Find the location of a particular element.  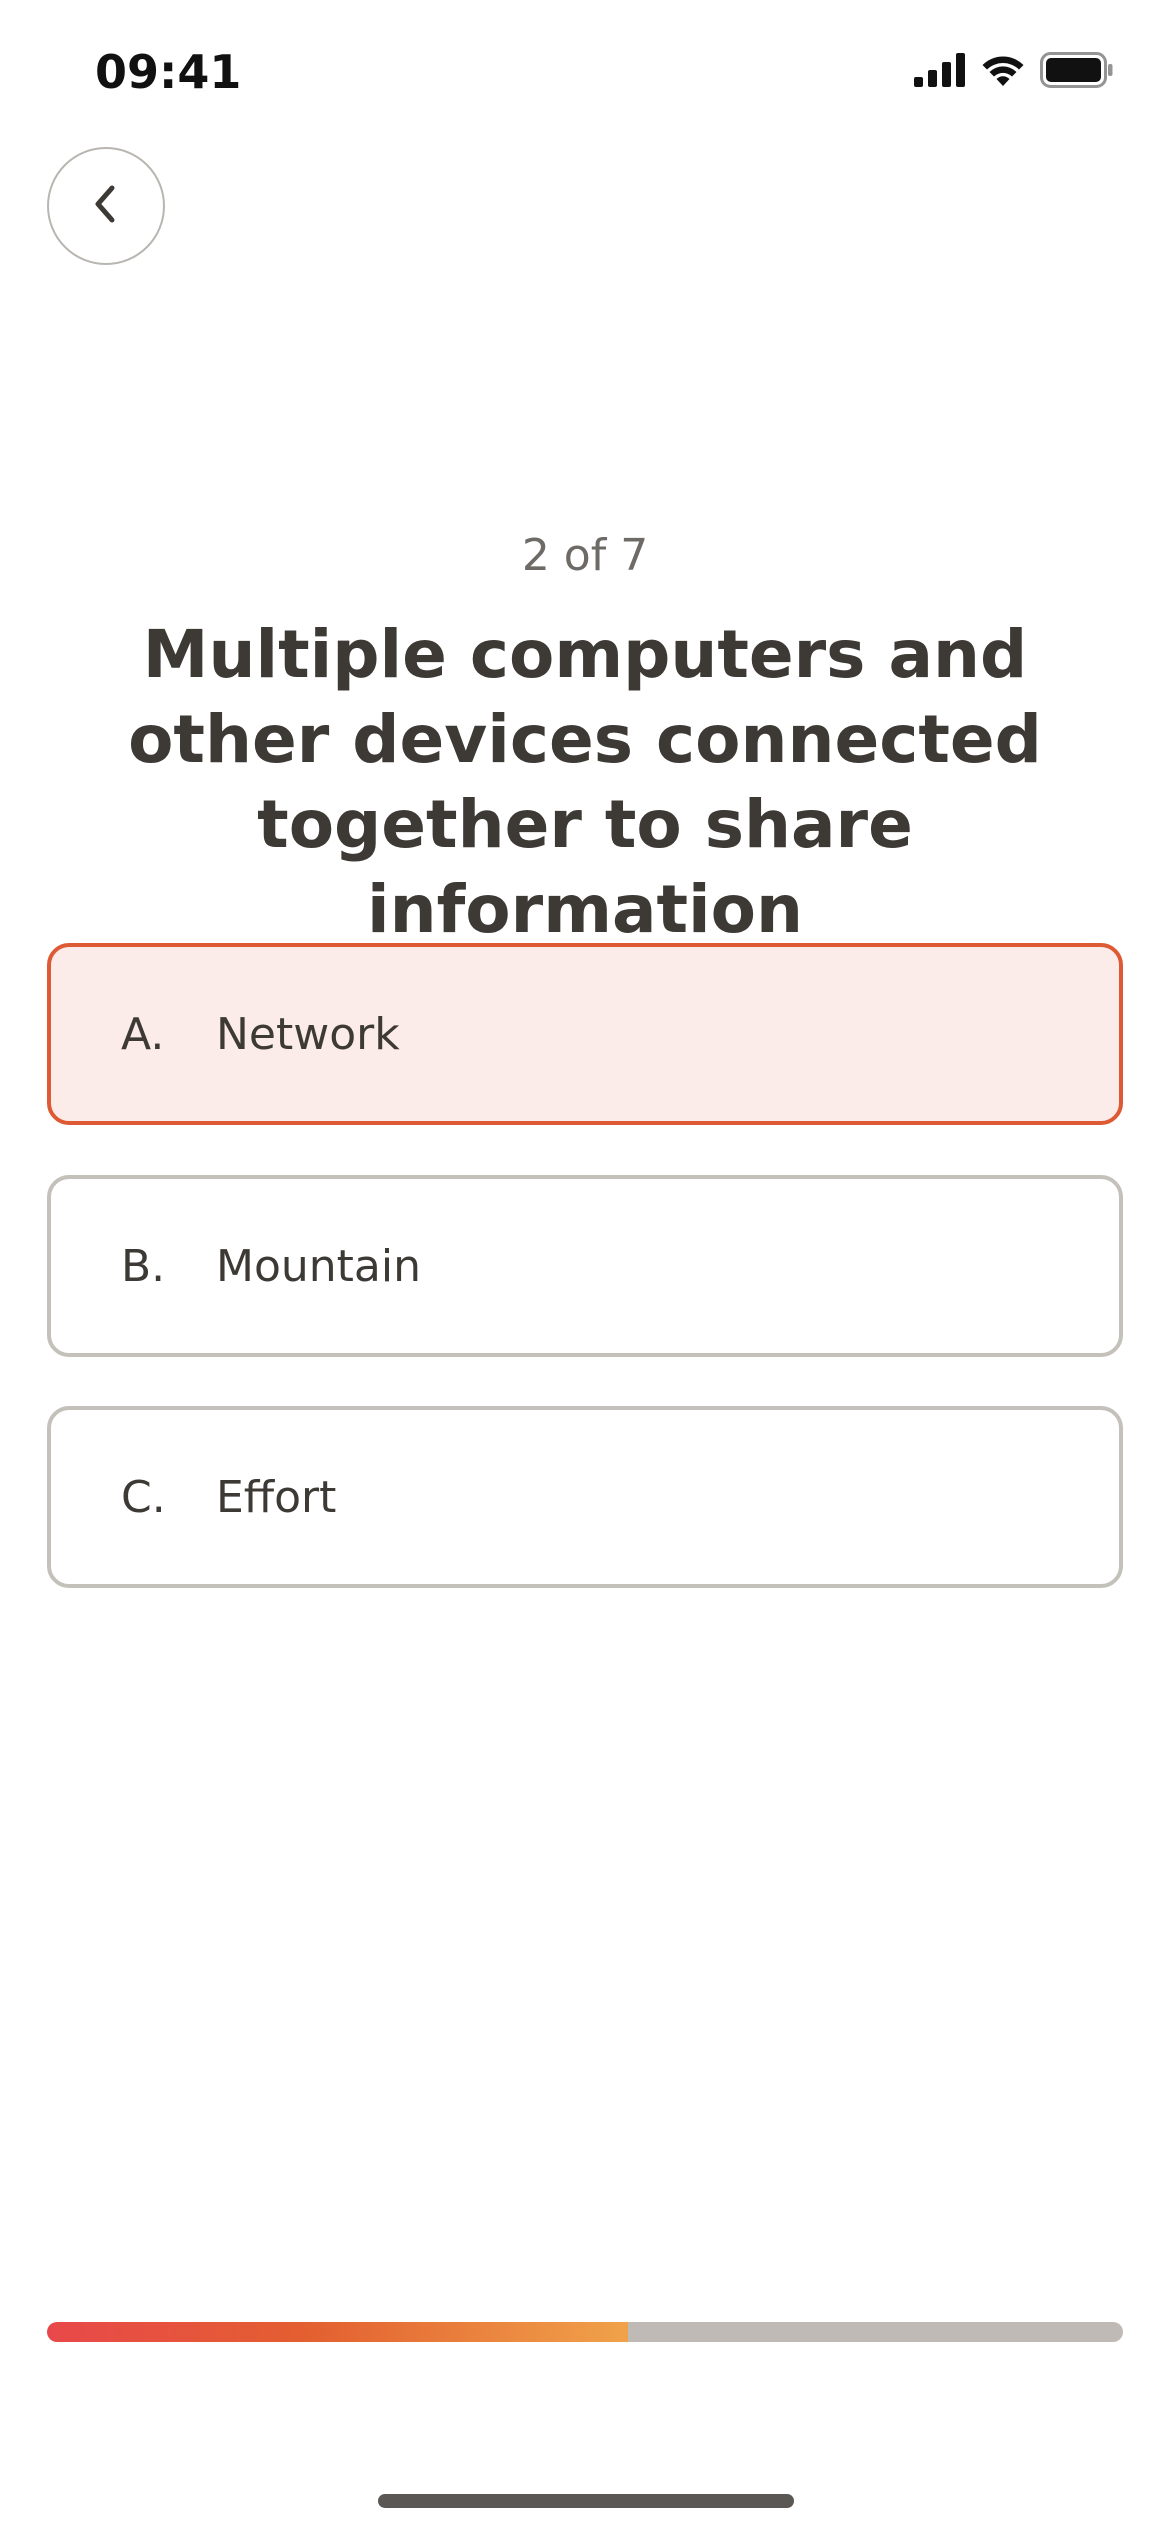

quiz-progress-fill is located at coordinates (338, 2332).